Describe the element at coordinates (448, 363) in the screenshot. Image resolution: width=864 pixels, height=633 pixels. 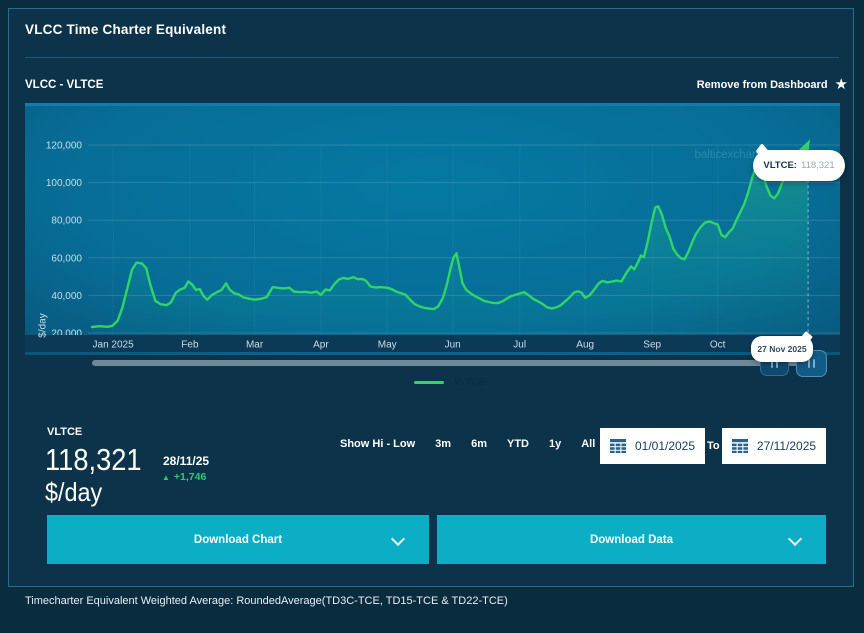
I see `chart-scrollbar` at that location.